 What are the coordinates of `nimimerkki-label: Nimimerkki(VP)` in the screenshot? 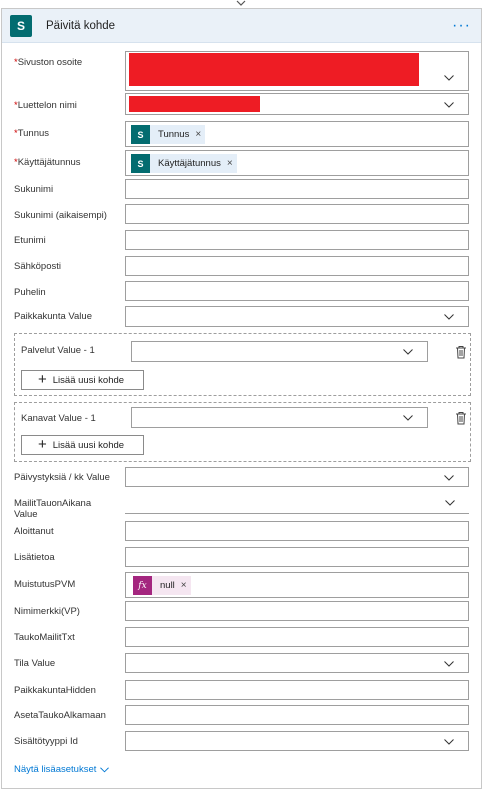 It's located at (47, 611).